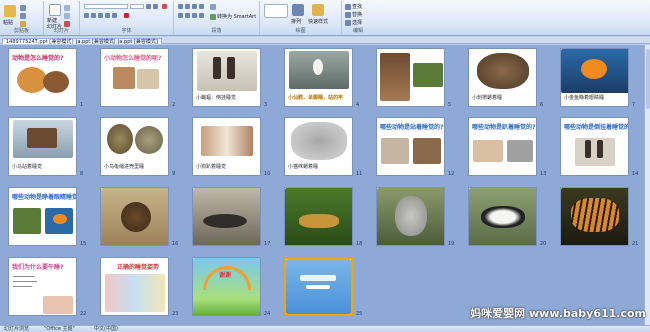  I want to click on shapes-gallery, so click(276, 11).